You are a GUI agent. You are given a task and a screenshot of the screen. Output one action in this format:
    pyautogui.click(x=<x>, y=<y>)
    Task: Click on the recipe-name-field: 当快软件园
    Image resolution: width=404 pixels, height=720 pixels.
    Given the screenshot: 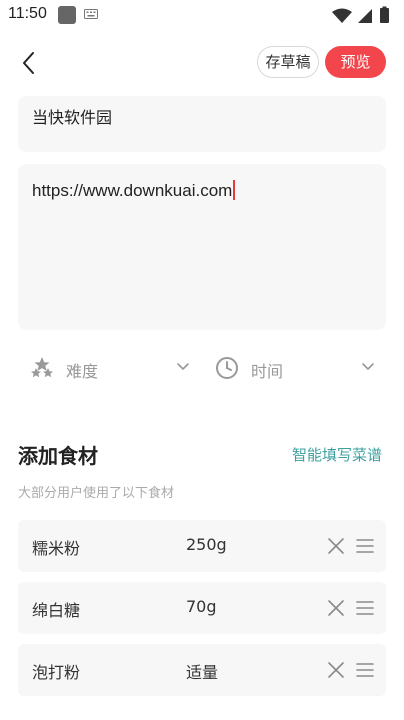 What is the action you would take?
    pyautogui.click(x=202, y=124)
    